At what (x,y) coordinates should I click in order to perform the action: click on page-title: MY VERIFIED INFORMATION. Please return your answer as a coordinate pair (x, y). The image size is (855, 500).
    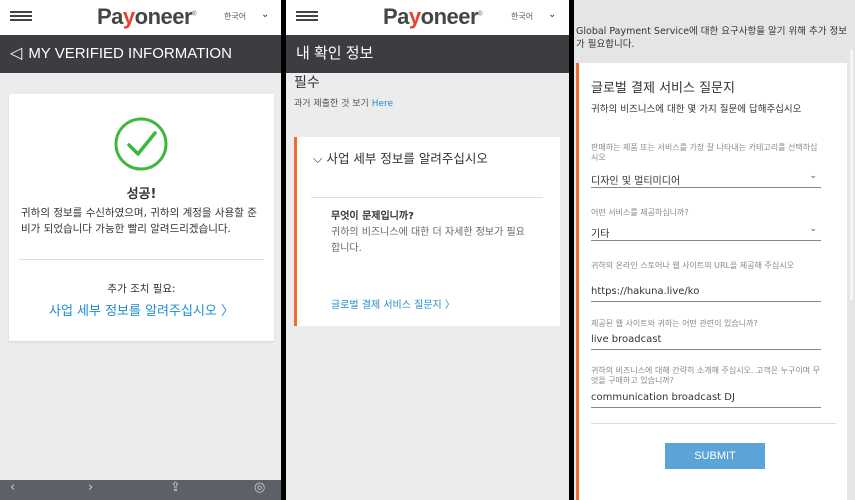
    Looking at the image, I should click on (130, 53).